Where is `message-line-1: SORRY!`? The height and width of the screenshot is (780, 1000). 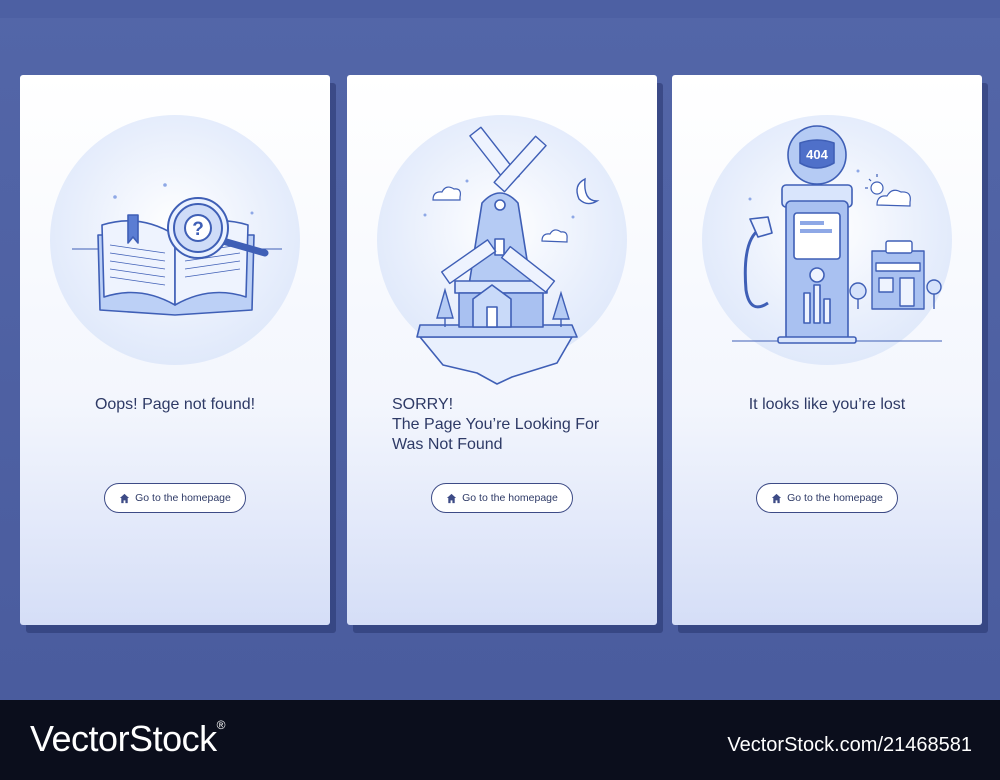 message-line-1: SORRY! is located at coordinates (423, 404).